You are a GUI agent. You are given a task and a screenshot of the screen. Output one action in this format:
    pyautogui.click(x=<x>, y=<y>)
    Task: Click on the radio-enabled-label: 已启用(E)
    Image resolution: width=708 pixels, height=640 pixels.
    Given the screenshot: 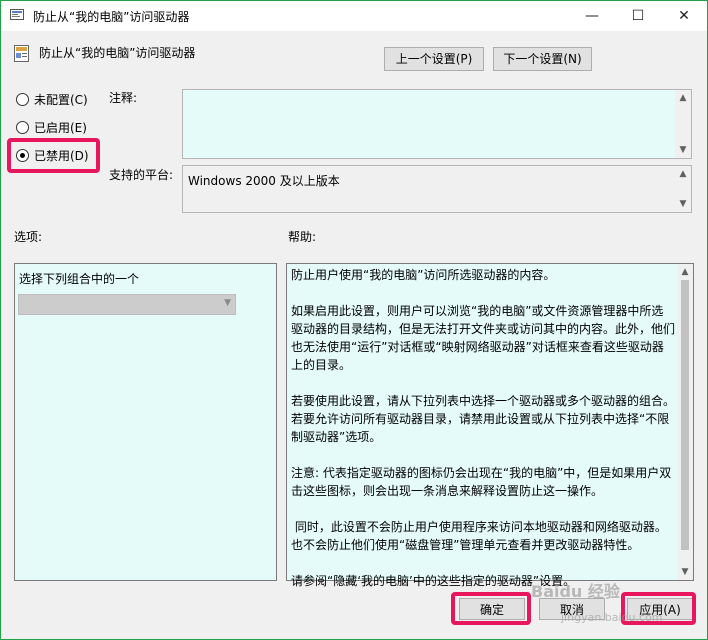 What is the action you would take?
    pyautogui.click(x=60, y=128)
    